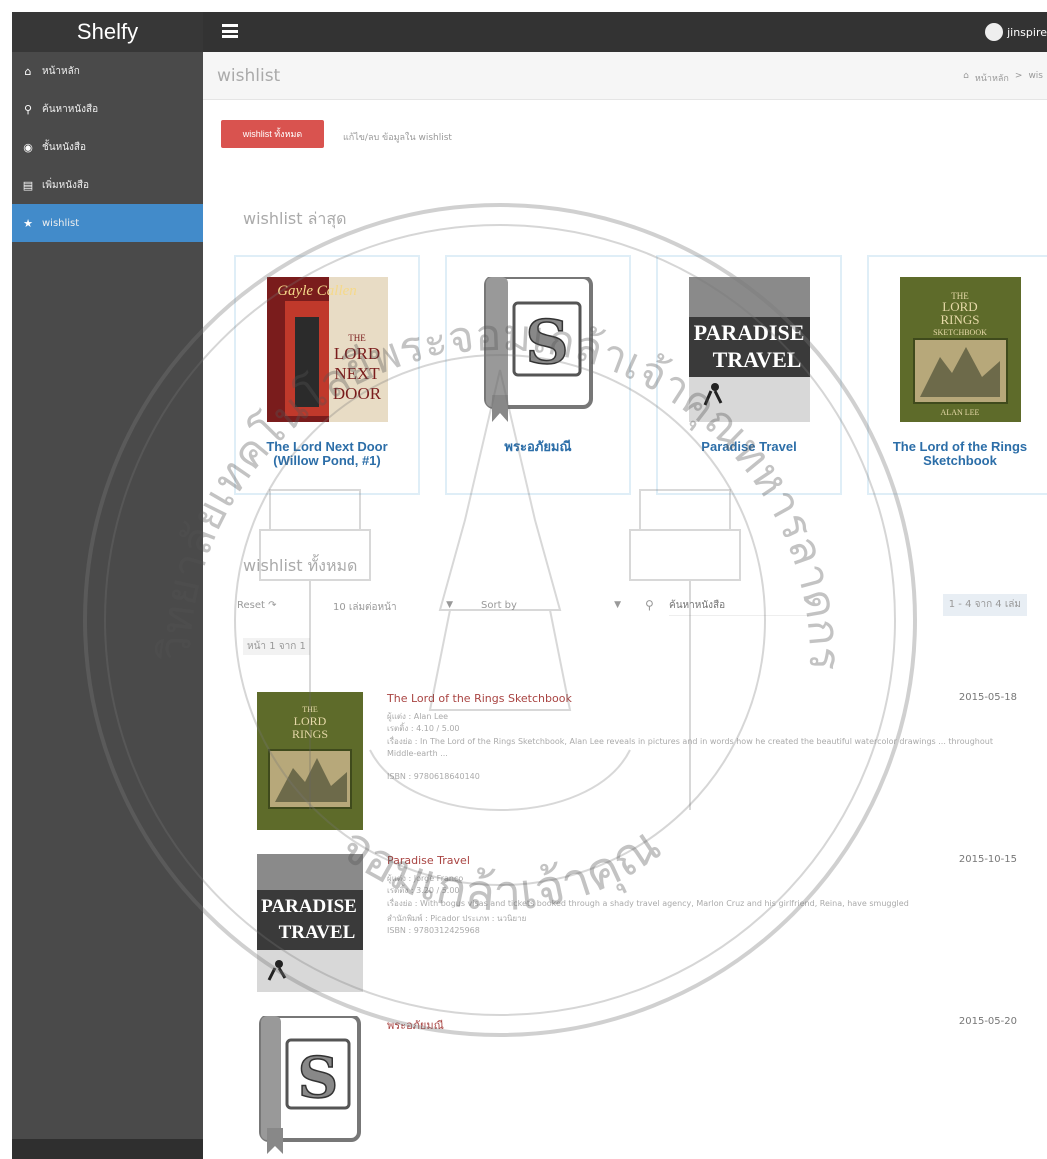 This screenshot has width=1047, height=1159. I want to click on user-name: jinspire, so click(1027, 32).